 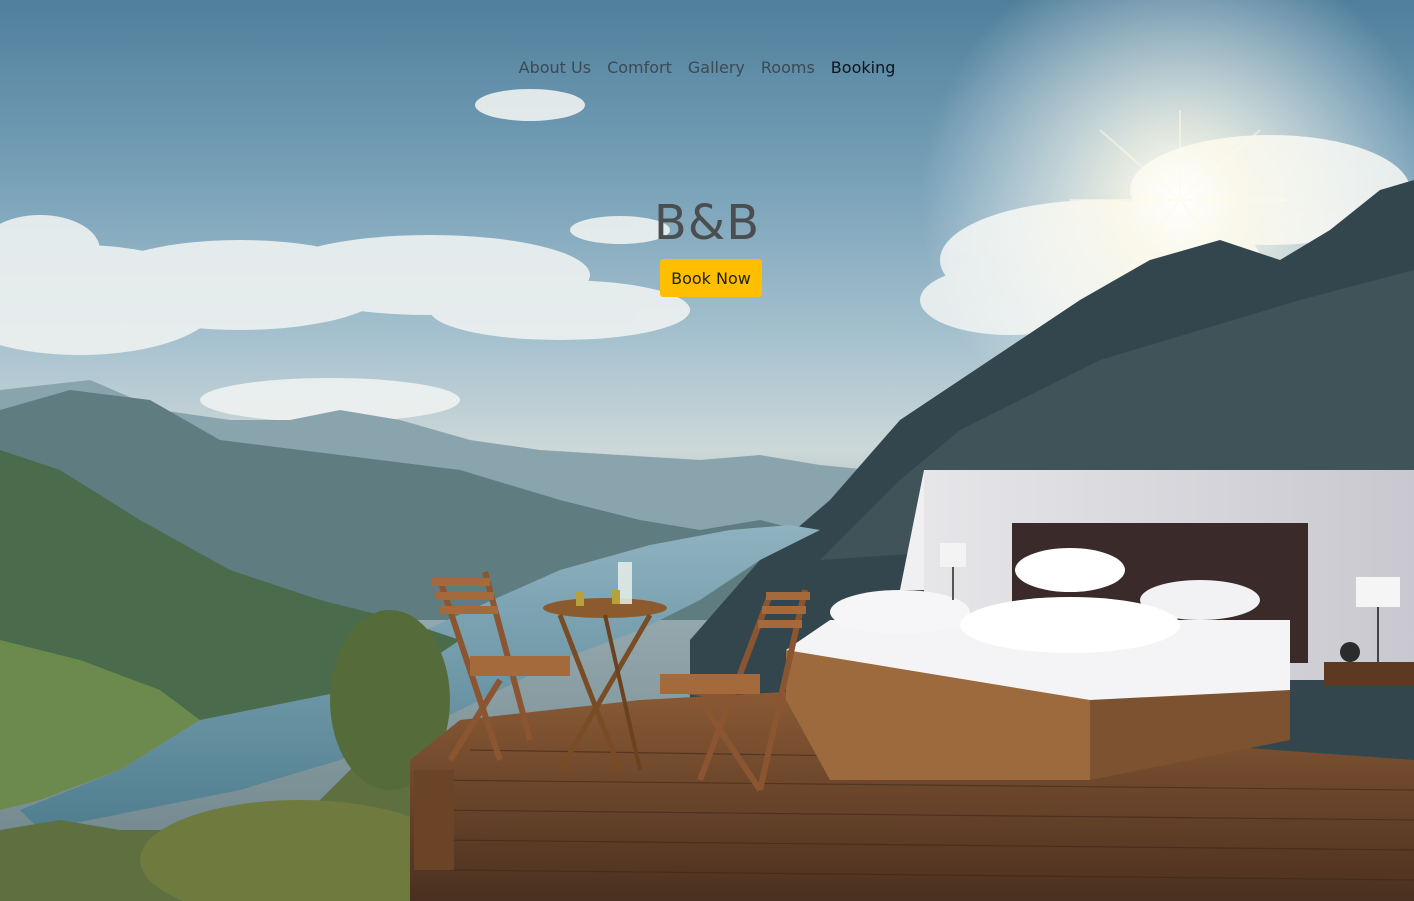 What do you see at coordinates (716, 68) in the screenshot?
I see `nav-item-gallery: Gallery` at bounding box center [716, 68].